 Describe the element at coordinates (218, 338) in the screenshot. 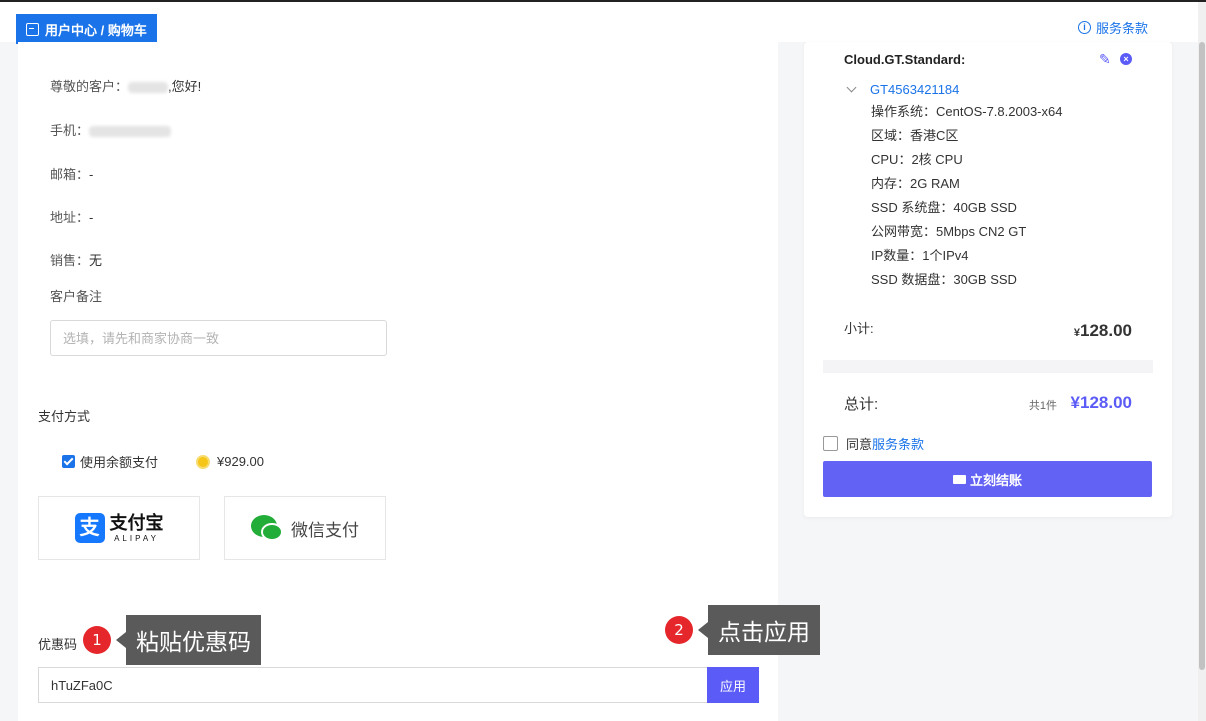

I see `remark-input` at that location.